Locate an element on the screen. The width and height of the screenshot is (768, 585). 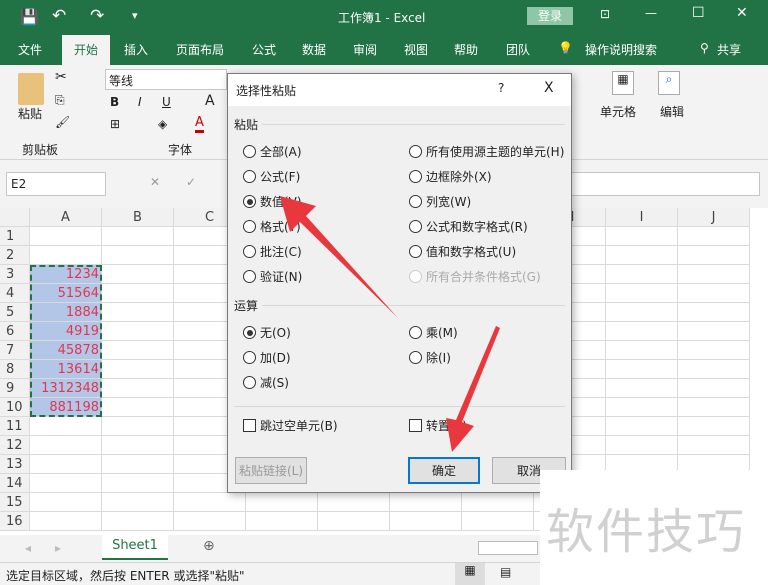
tell-me-search: 操作说明搜索 is located at coordinates (621, 49).